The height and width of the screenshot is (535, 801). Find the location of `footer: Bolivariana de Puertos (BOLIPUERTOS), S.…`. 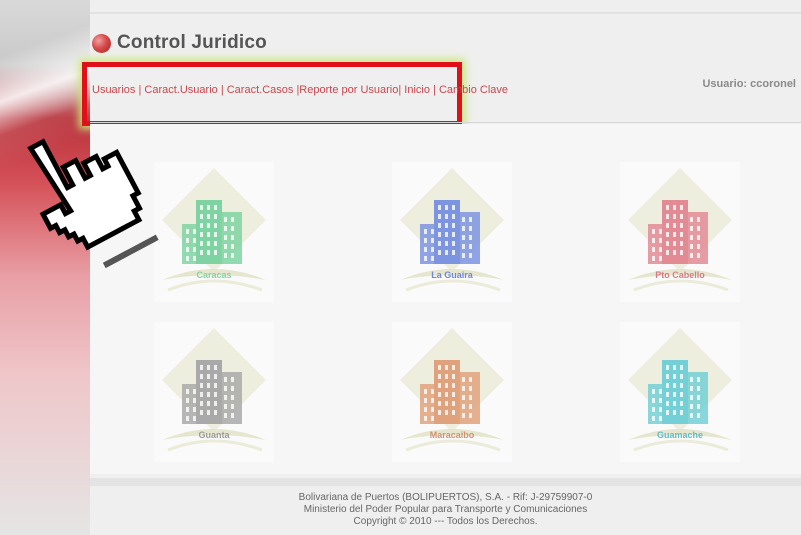

footer: Bolivariana de Puertos (BOLIPUERTOS), S.… is located at coordinates (445, 510).